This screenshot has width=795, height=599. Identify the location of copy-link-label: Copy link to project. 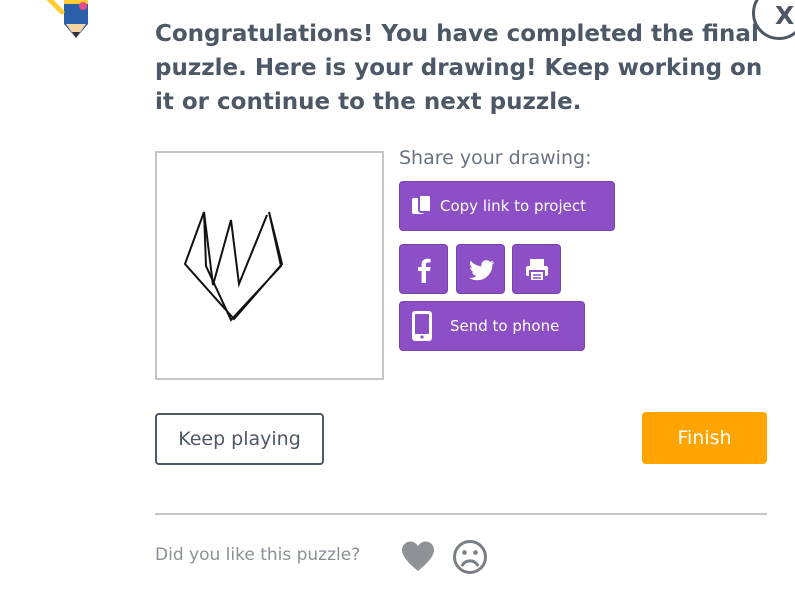
(513, 206).